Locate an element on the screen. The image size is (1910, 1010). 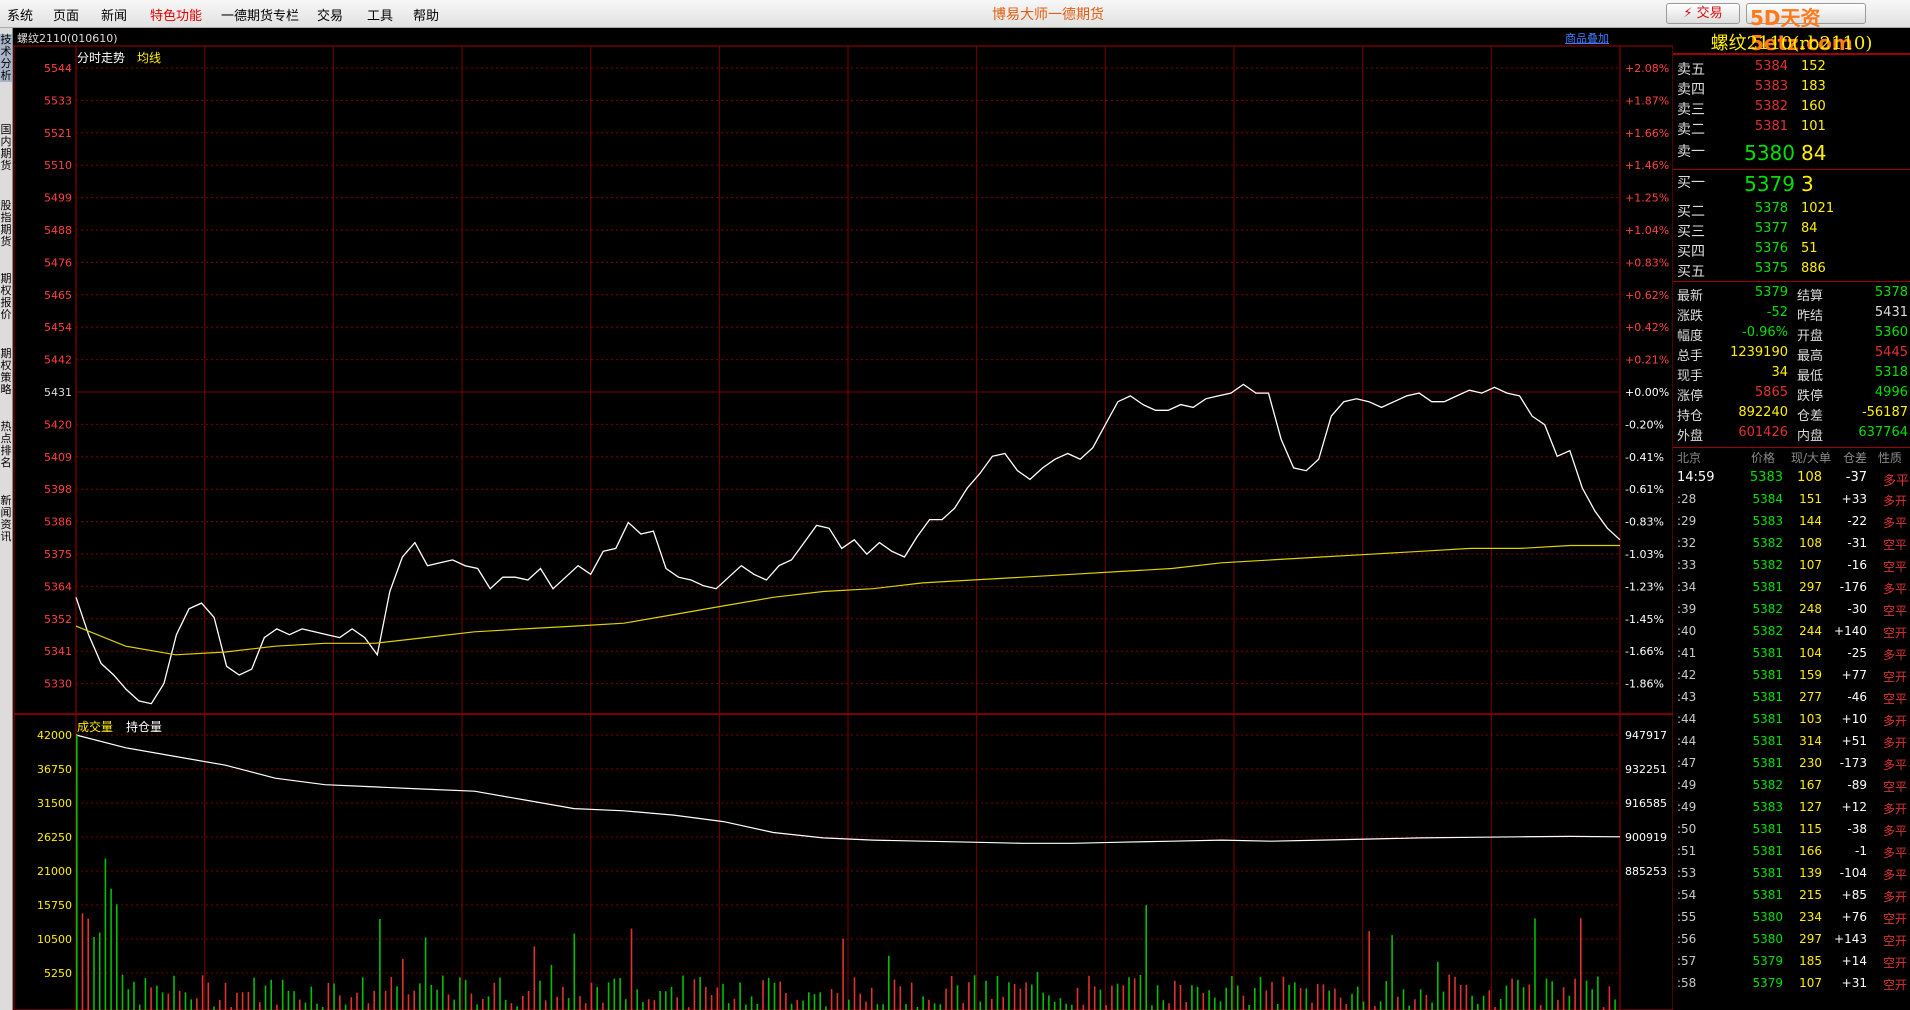
tick-volume: 244 is located at coordinates (1810, 631).